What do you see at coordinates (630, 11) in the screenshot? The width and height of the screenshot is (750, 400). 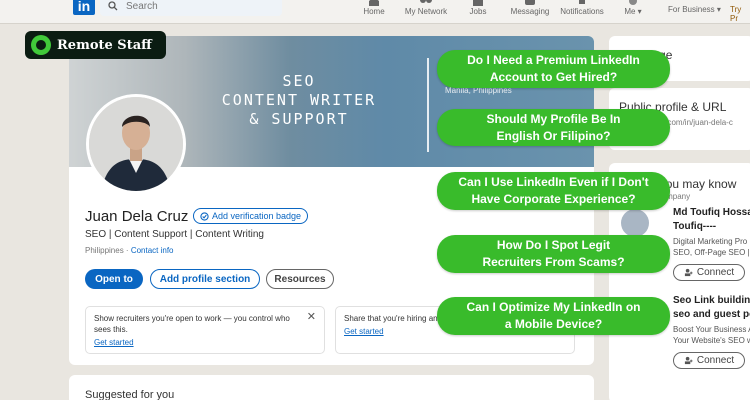 I see `nav-me-label: Me` at bounding box center [630, 11].